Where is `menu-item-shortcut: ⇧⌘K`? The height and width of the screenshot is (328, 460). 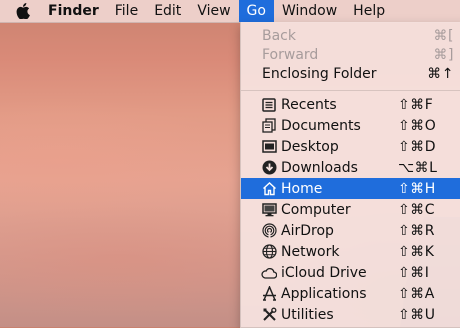 menu-item-shortcut: ⇧⌘K is located at coordinates (416, 251).